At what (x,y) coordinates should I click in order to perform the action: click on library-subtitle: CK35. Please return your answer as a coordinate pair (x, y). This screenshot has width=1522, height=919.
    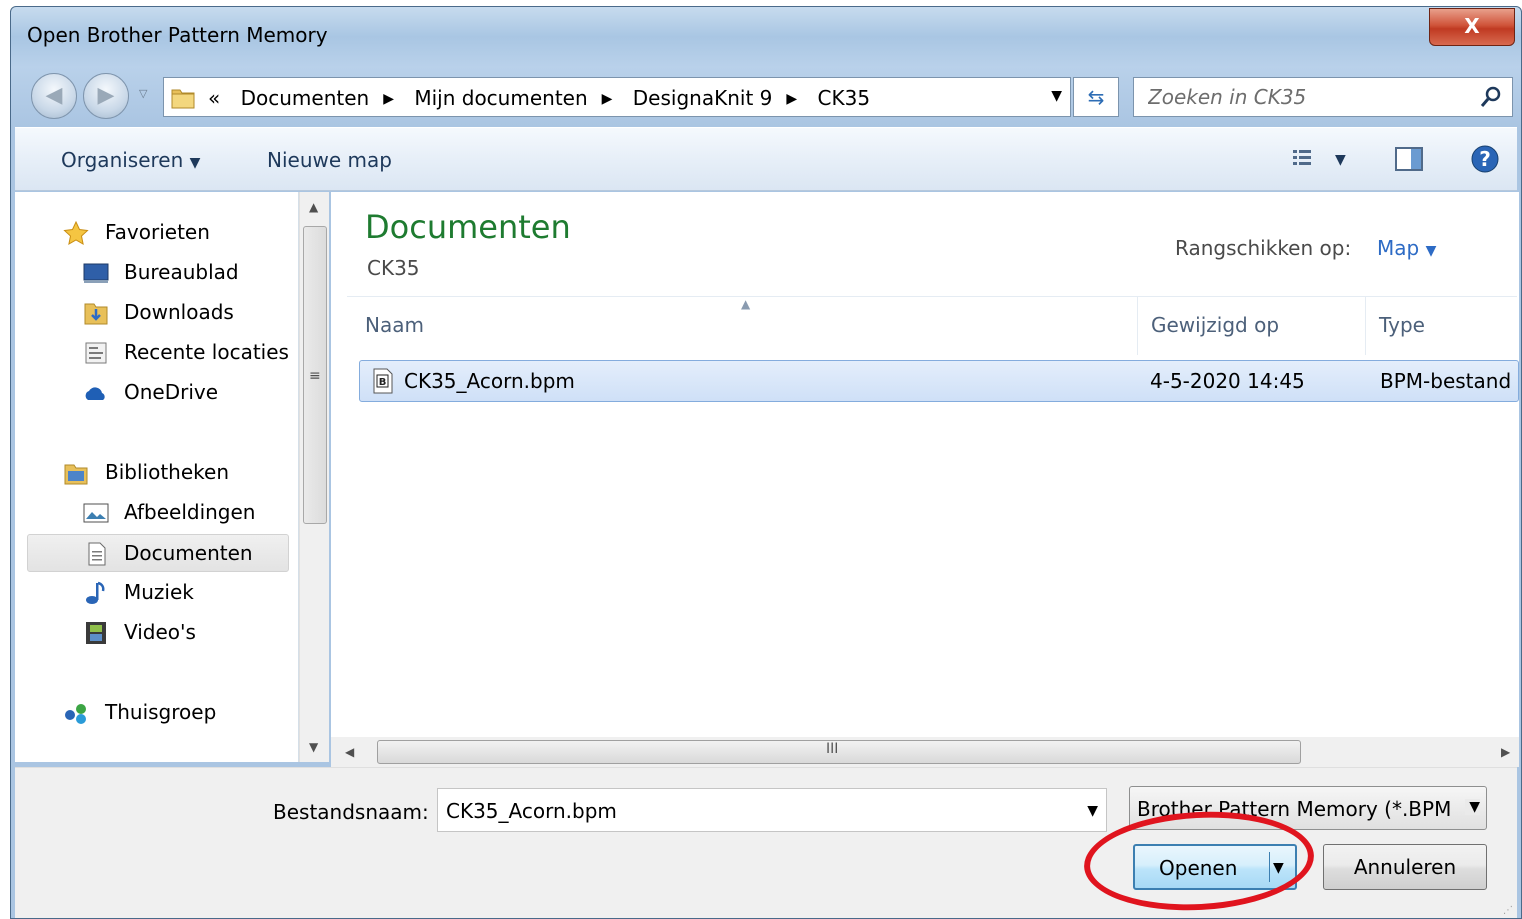
    Looking at the image, I should click on (393, 268).